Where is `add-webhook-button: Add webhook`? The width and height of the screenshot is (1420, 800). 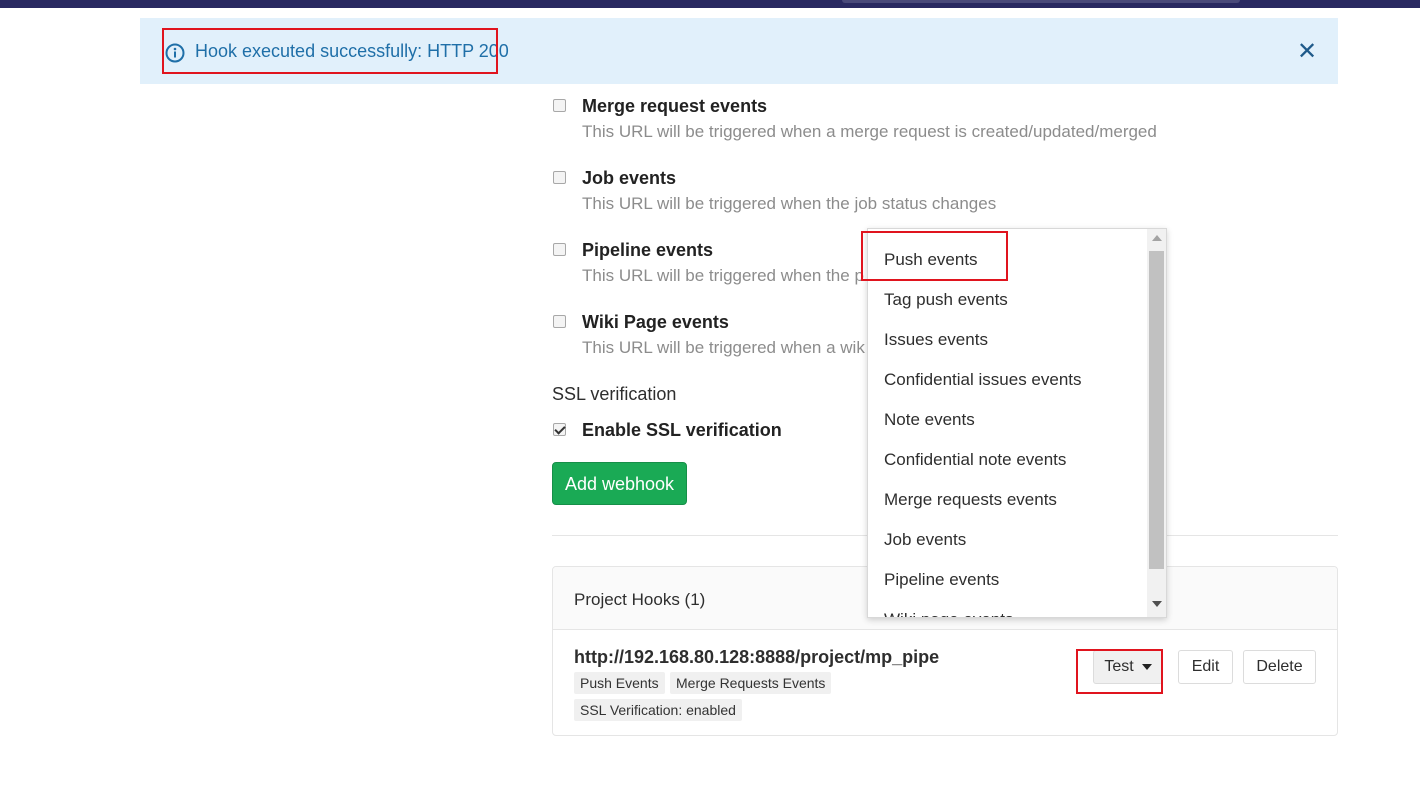
add-webhook-button: Add webhook is located at coordinates (619, 483).